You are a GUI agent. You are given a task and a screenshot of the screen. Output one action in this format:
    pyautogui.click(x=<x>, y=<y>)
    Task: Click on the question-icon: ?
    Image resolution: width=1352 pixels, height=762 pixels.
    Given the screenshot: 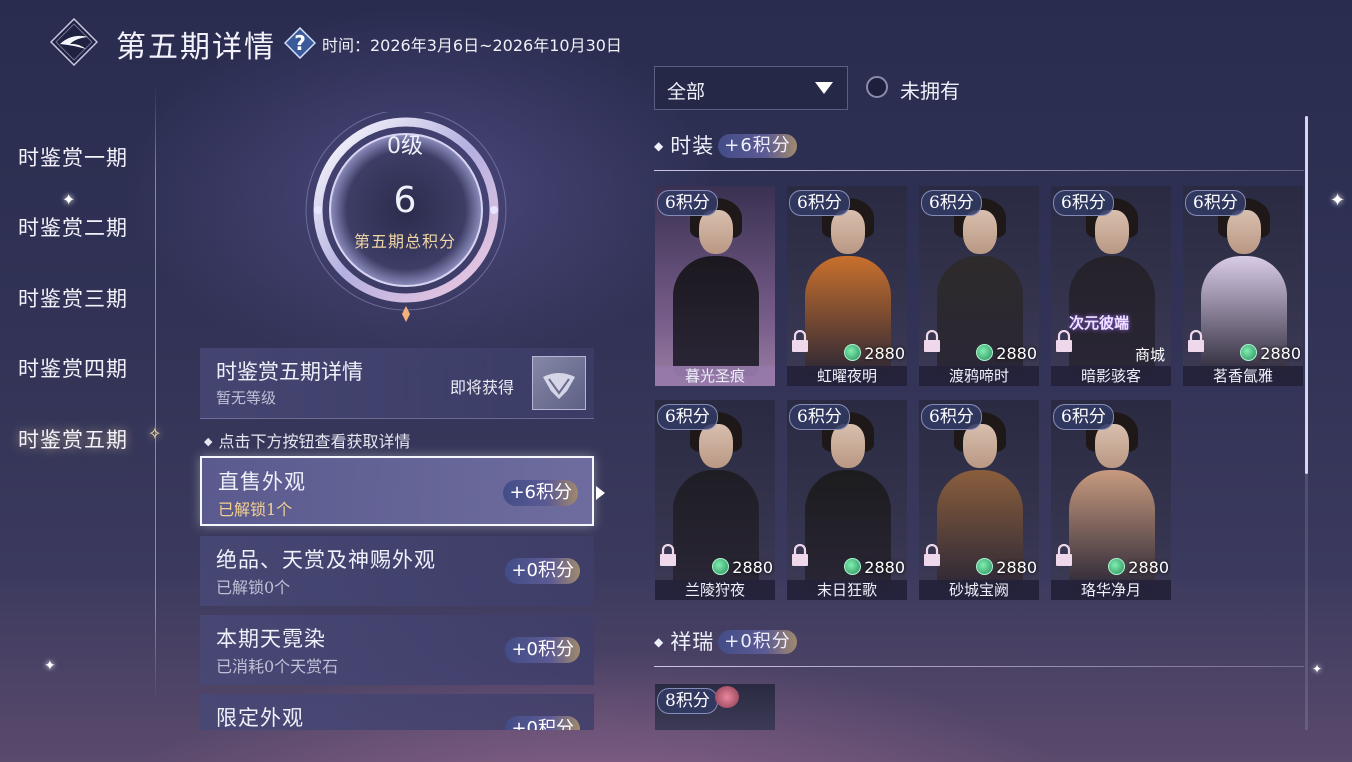 What is the action you would take?
    pyautogui.click(x=300, y=43)
    